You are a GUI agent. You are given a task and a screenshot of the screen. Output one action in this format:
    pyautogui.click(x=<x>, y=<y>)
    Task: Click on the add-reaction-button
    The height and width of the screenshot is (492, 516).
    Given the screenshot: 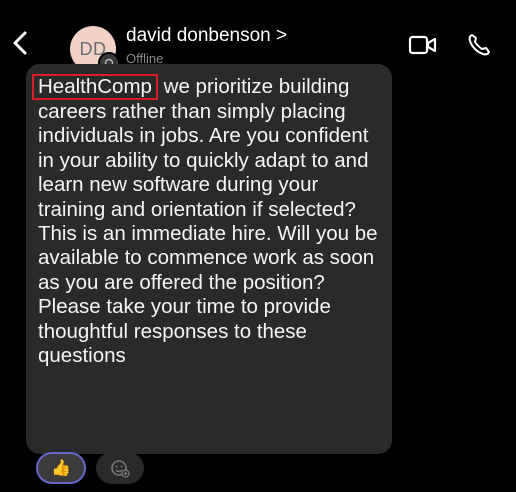 What is the action you would take?
    pyautogui.click(x=120, y=468)
    